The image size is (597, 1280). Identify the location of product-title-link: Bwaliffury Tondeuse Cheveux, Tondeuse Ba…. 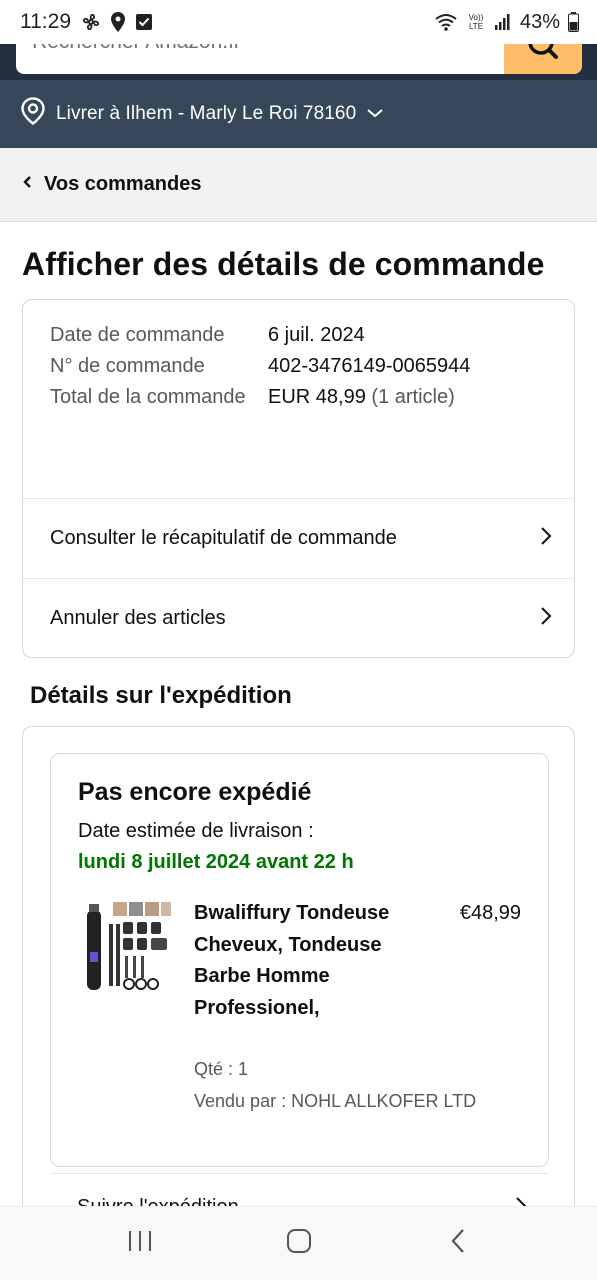
(314, 961).